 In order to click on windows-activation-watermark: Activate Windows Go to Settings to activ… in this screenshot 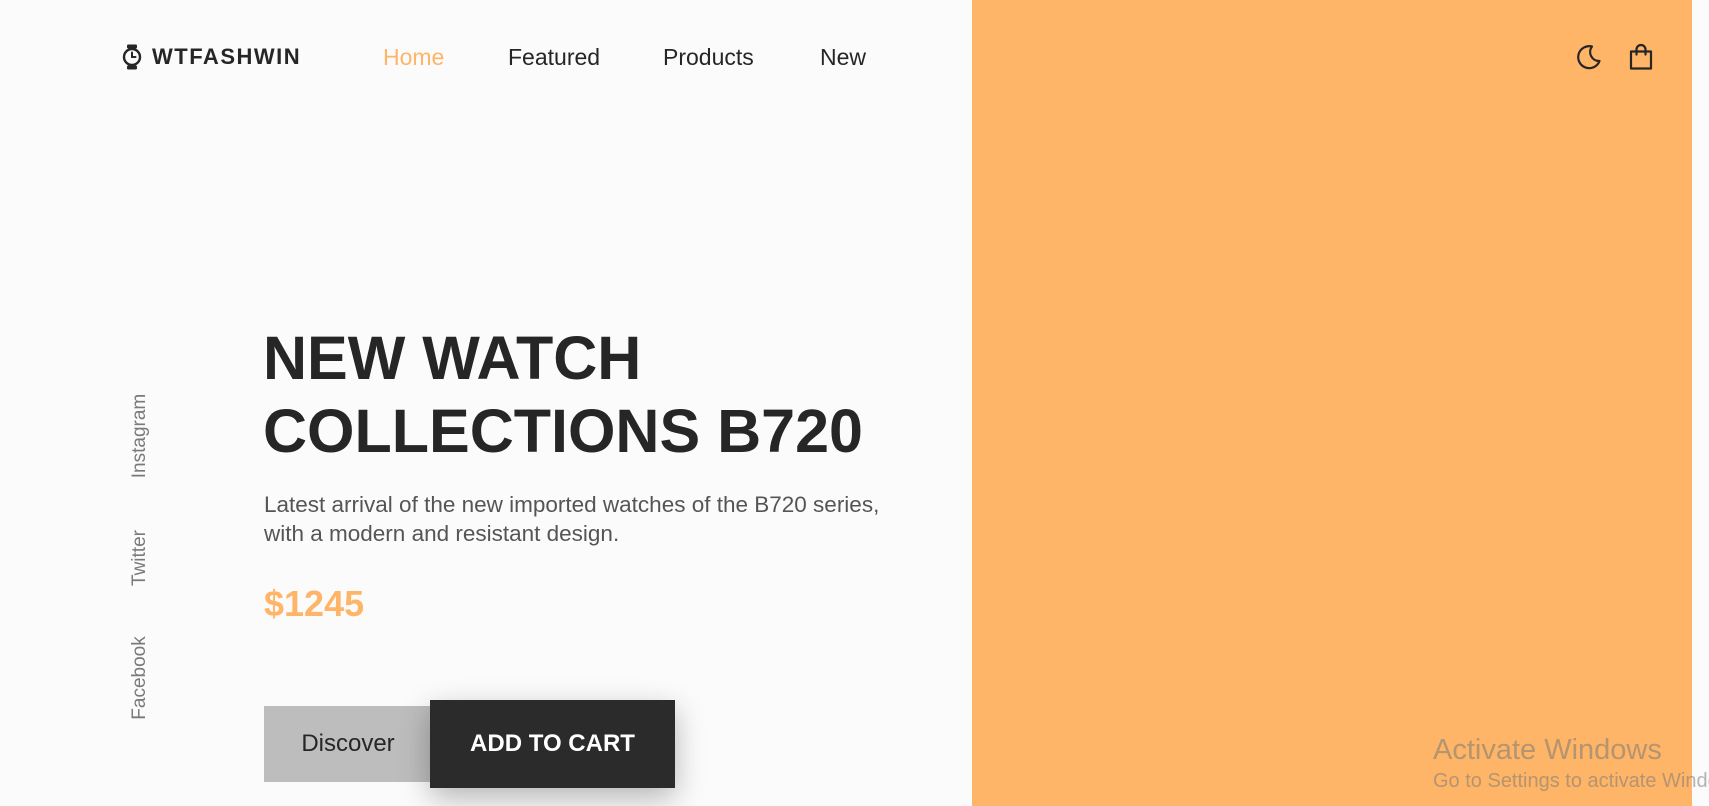, I will do `click(1571, 764)`.